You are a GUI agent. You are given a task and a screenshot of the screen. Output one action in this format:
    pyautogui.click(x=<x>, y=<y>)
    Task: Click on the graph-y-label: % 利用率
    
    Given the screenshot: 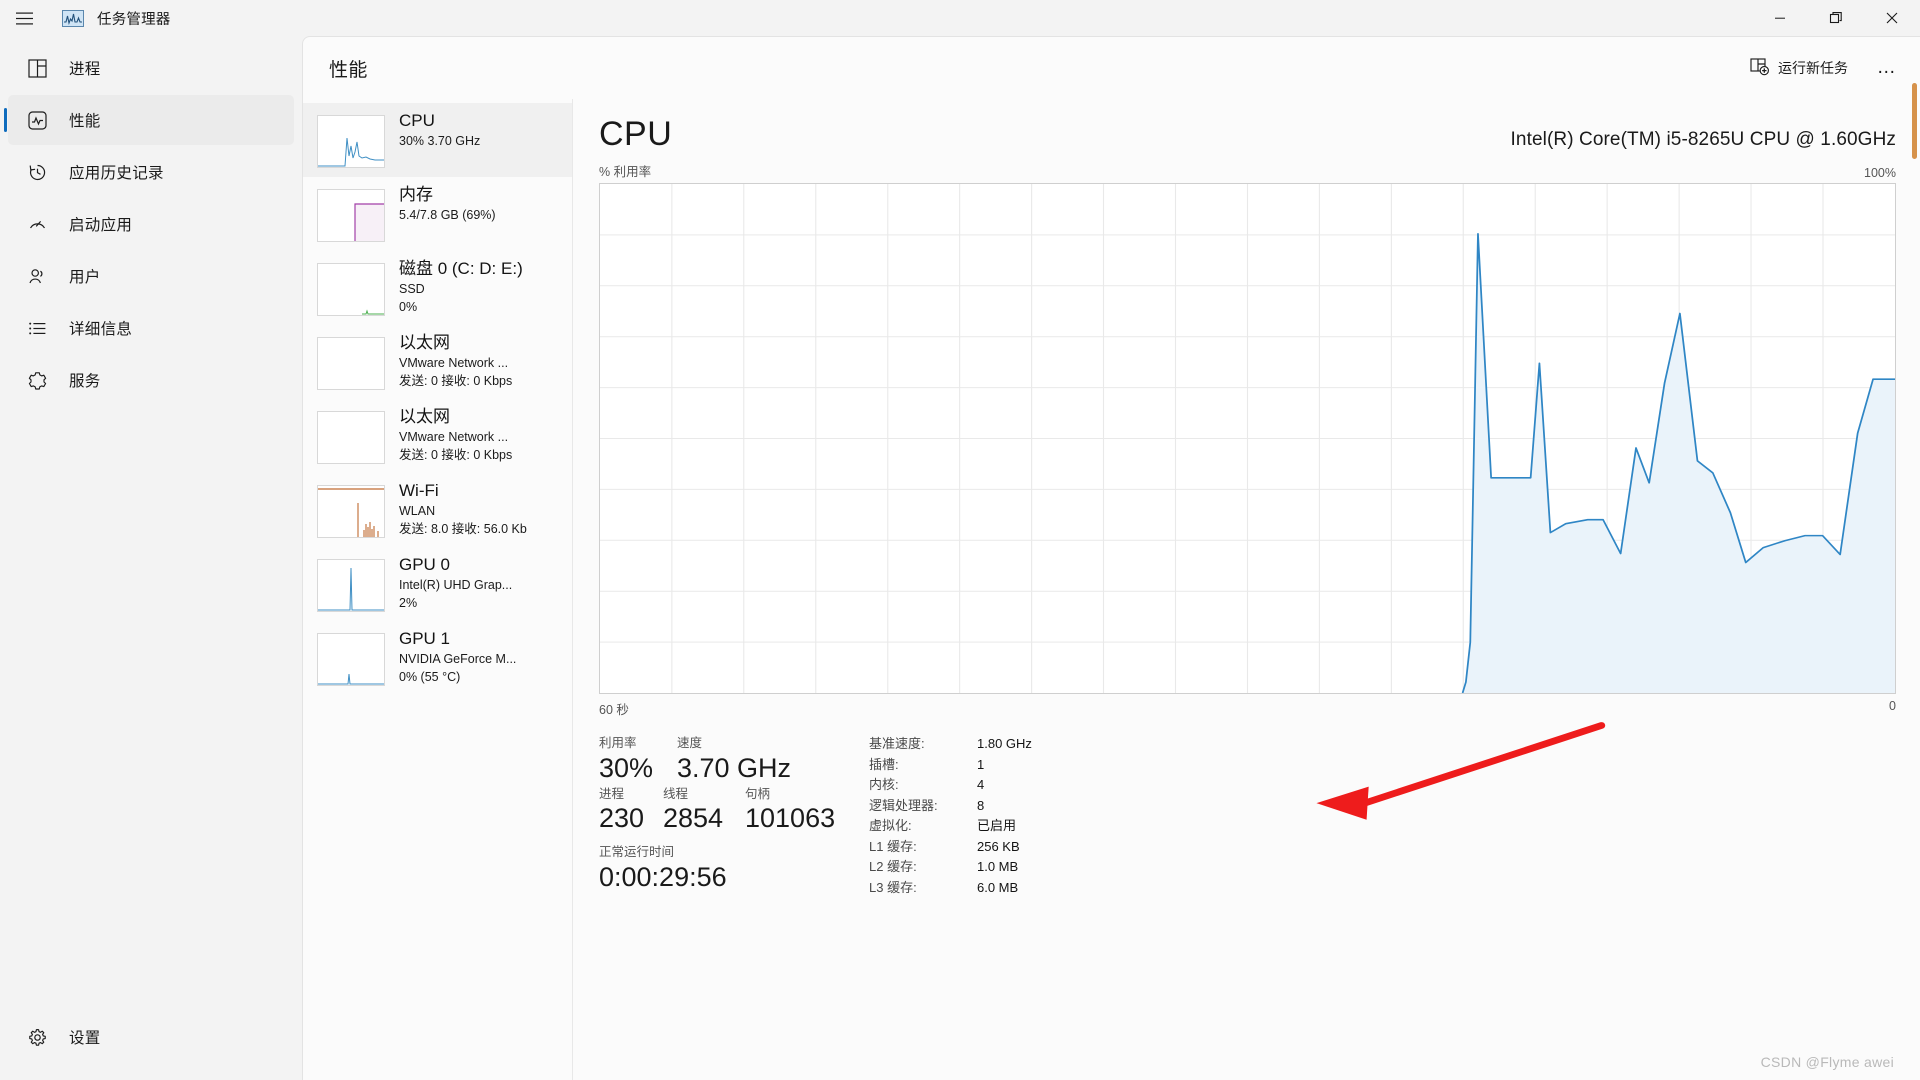 What is the action you would take?
    pyautogui.click(x=625, y=172)
    